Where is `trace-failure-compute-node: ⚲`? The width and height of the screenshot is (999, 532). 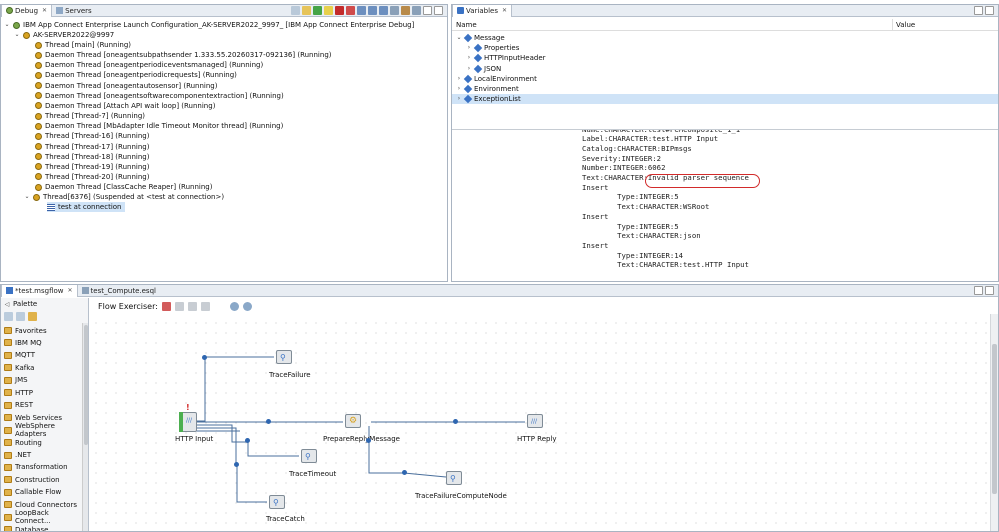 trace-failure-compute-node: ⚲ is located at coordinates (454, 478).